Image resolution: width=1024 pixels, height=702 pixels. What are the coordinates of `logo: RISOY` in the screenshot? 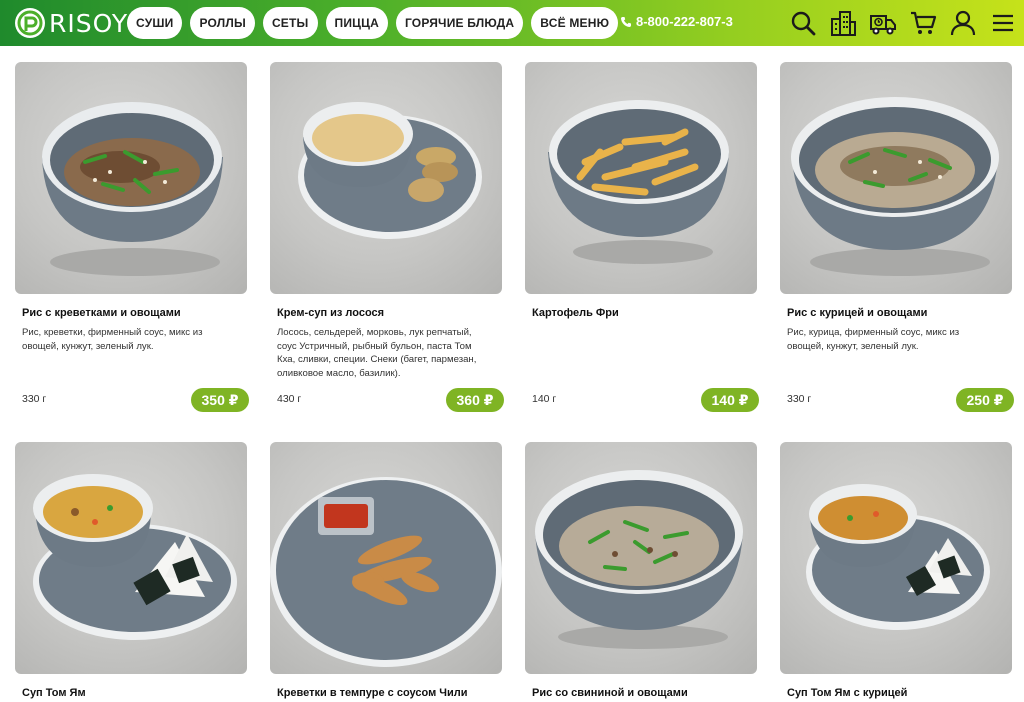 It's located at (71, 23).